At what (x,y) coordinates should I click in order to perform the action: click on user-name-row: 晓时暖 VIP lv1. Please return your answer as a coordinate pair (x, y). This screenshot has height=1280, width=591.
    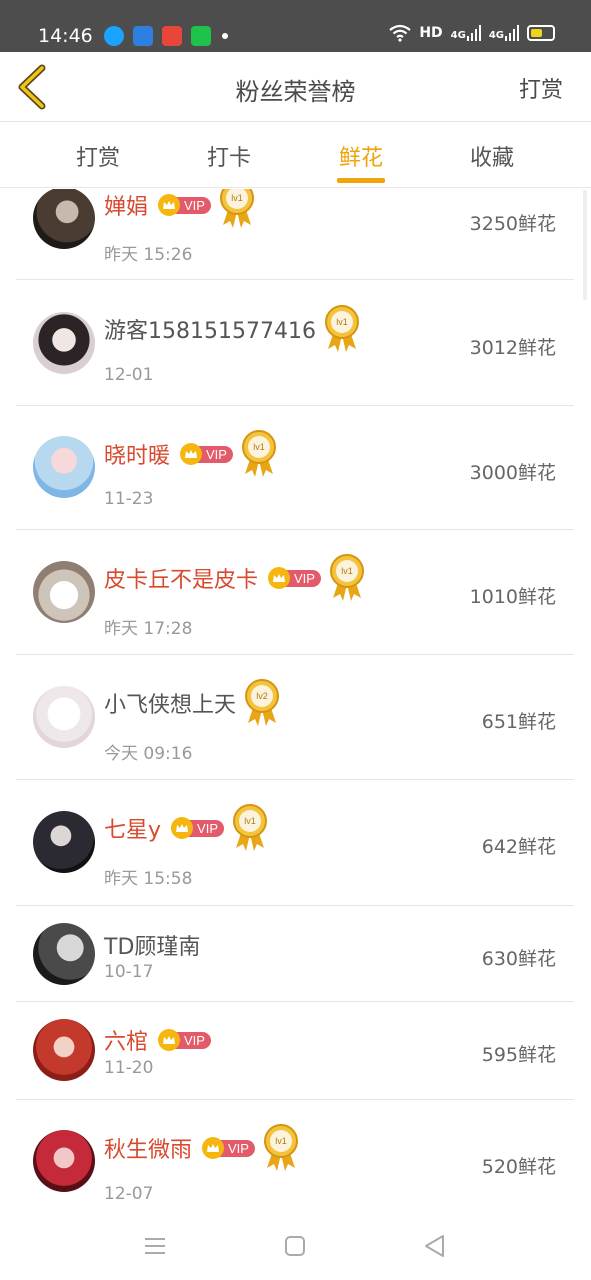
    Looking at the image, I should click on (190, 454).